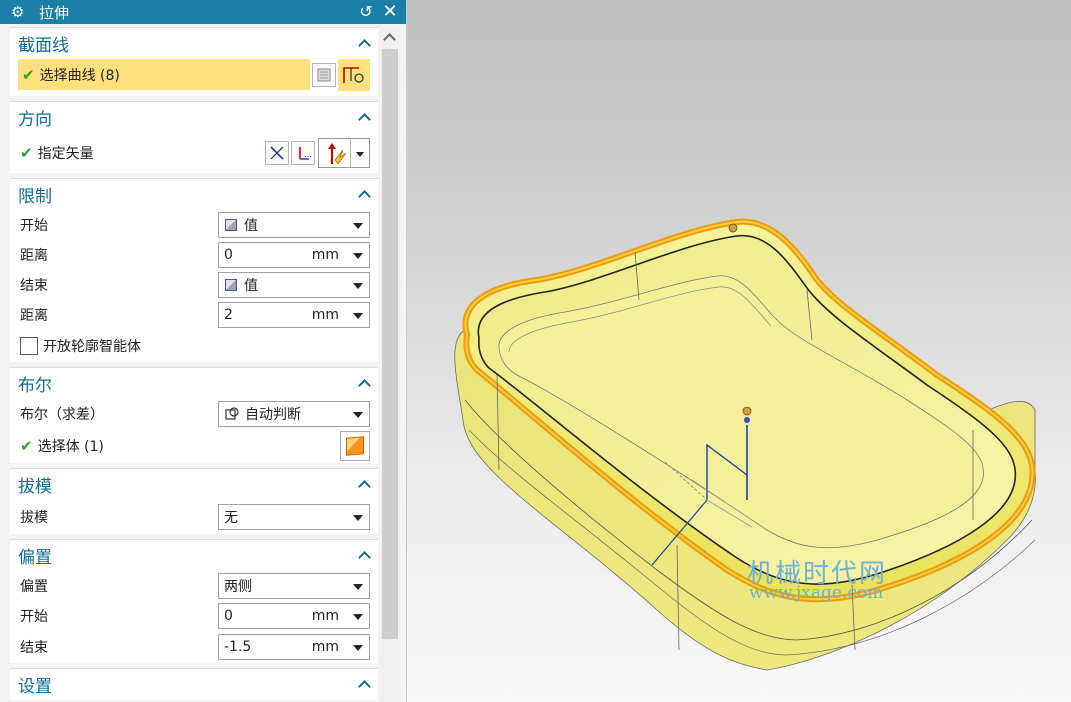 This screenshot has width=1071, height=702. Describe the element at coordinates (194, 555) in the screenshot. I see `offset-header: 偏置` at that location.